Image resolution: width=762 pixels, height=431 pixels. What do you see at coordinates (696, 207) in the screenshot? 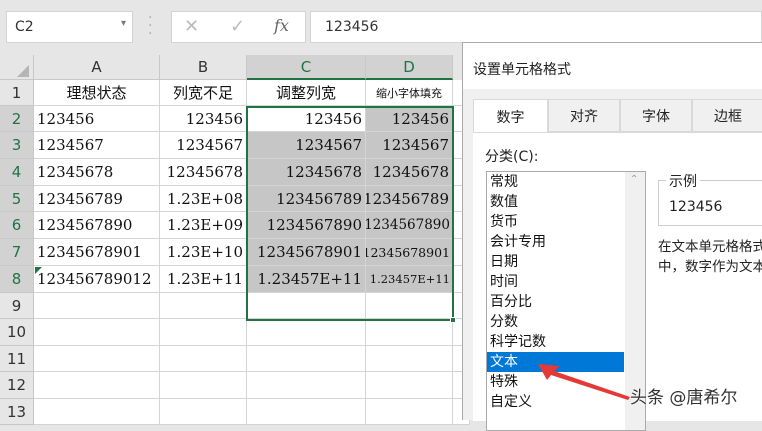
I see `sample-value: 123456` at bounding box center [696, 207].